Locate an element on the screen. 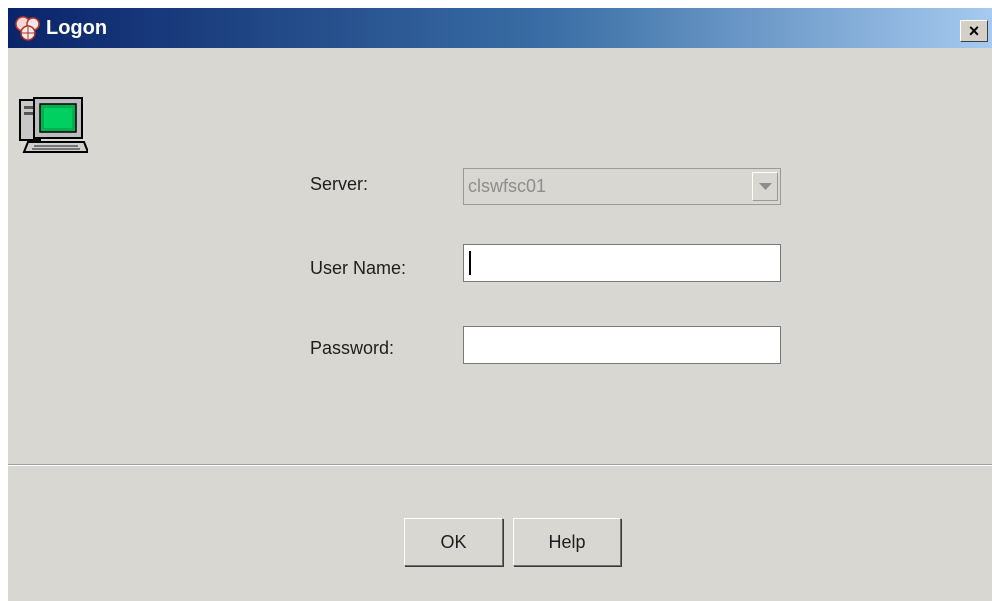 Image resolution: width=992 pixels, height=601 pixels. user-name-input is located at coordinates (622, 263).